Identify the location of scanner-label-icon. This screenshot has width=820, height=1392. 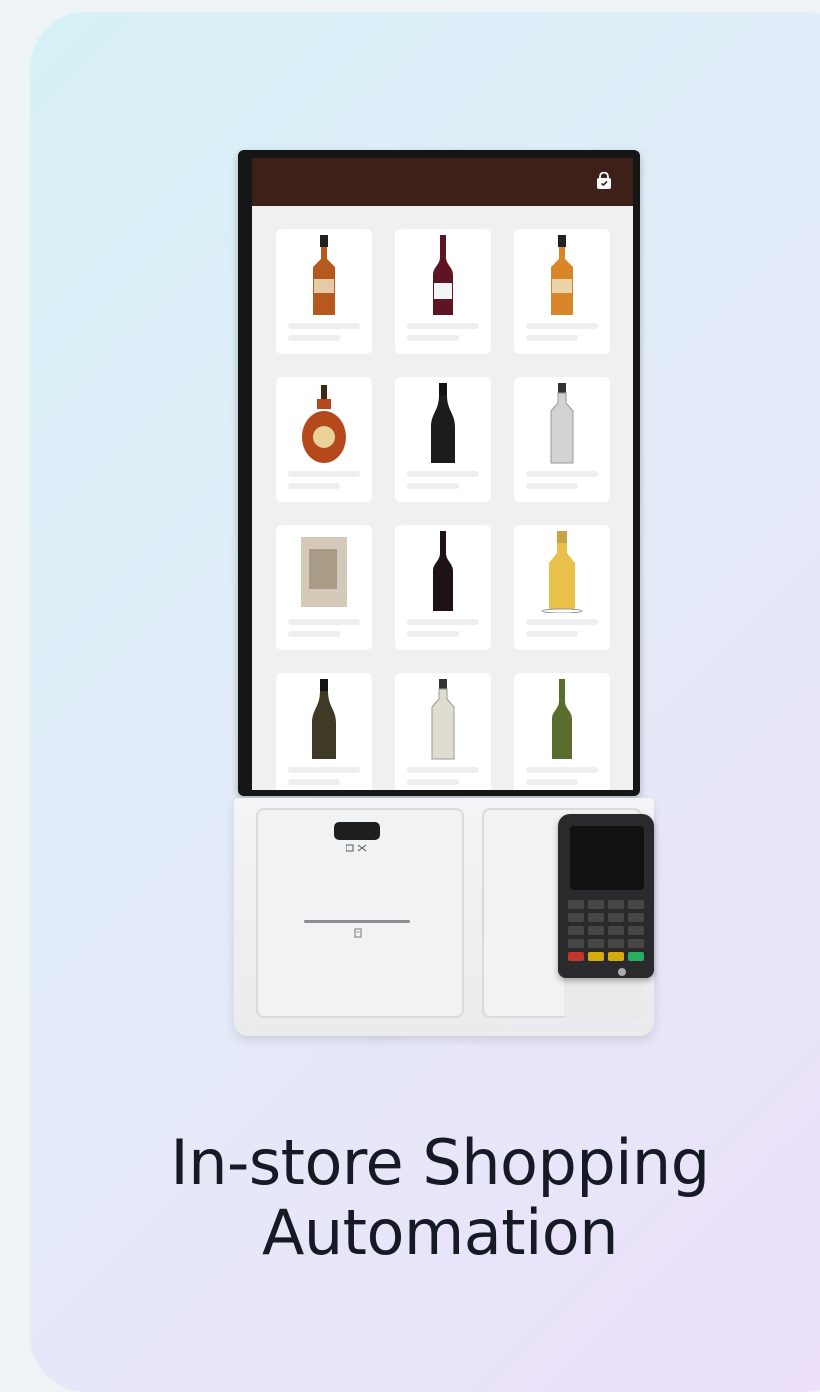
(356, 848).